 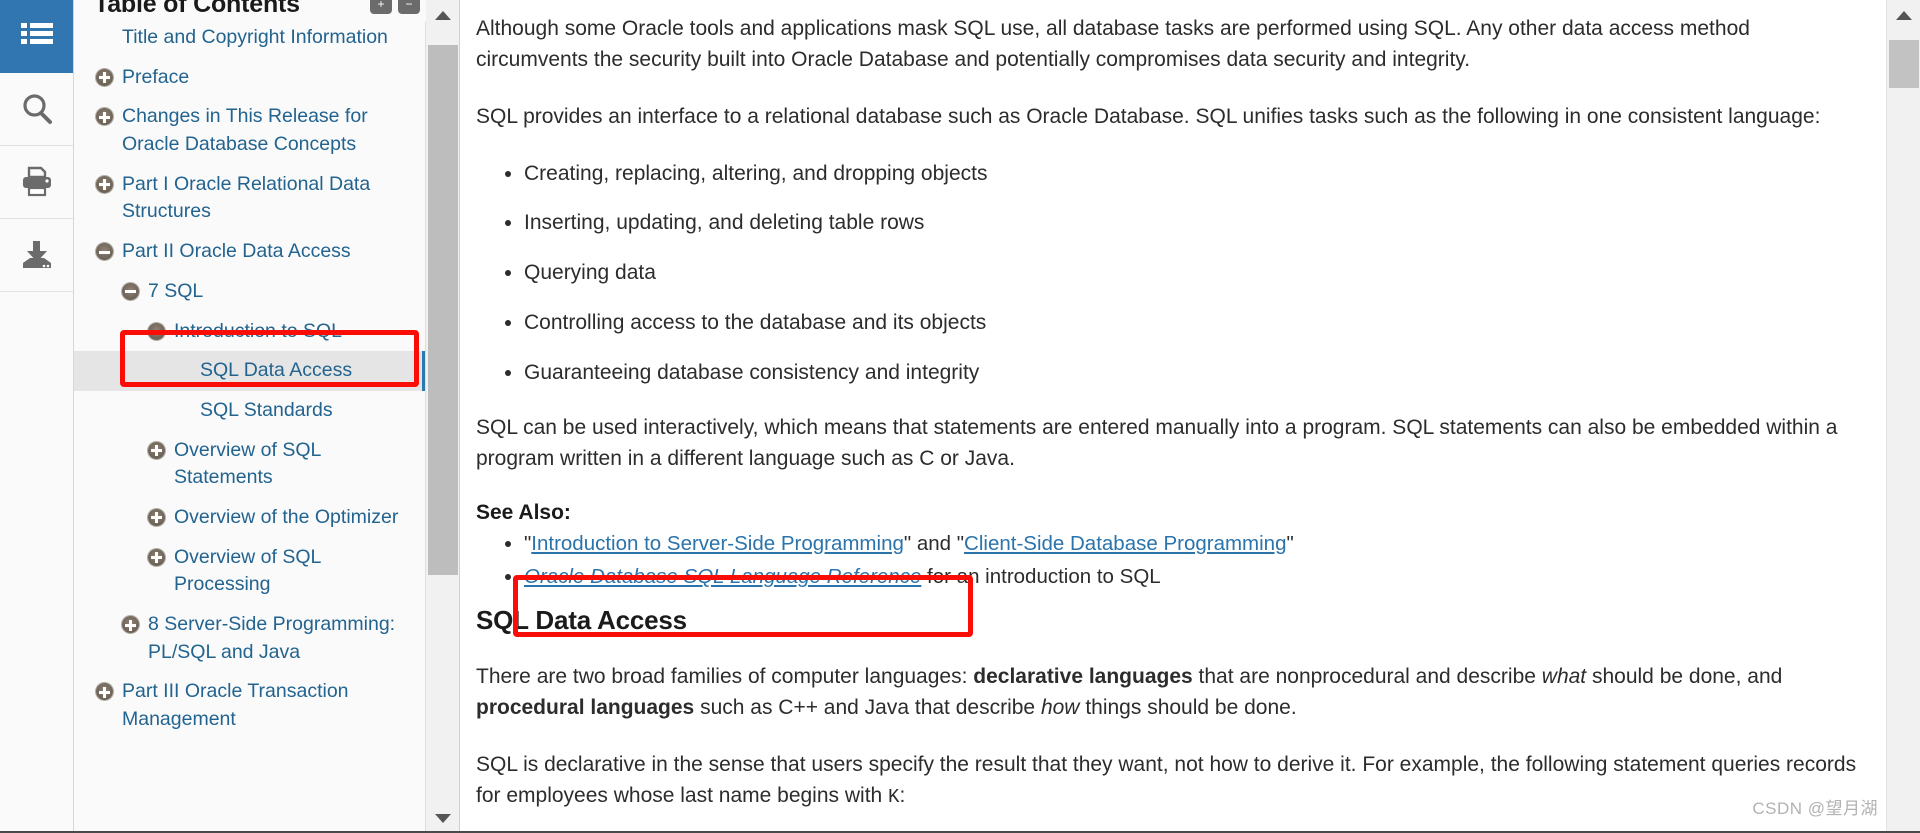 What do you see at coordinates (1367, 677) in the screenshot?
I see `p4-part-c: that are nonprocedural and describe` at bounding box center [1367, 677].